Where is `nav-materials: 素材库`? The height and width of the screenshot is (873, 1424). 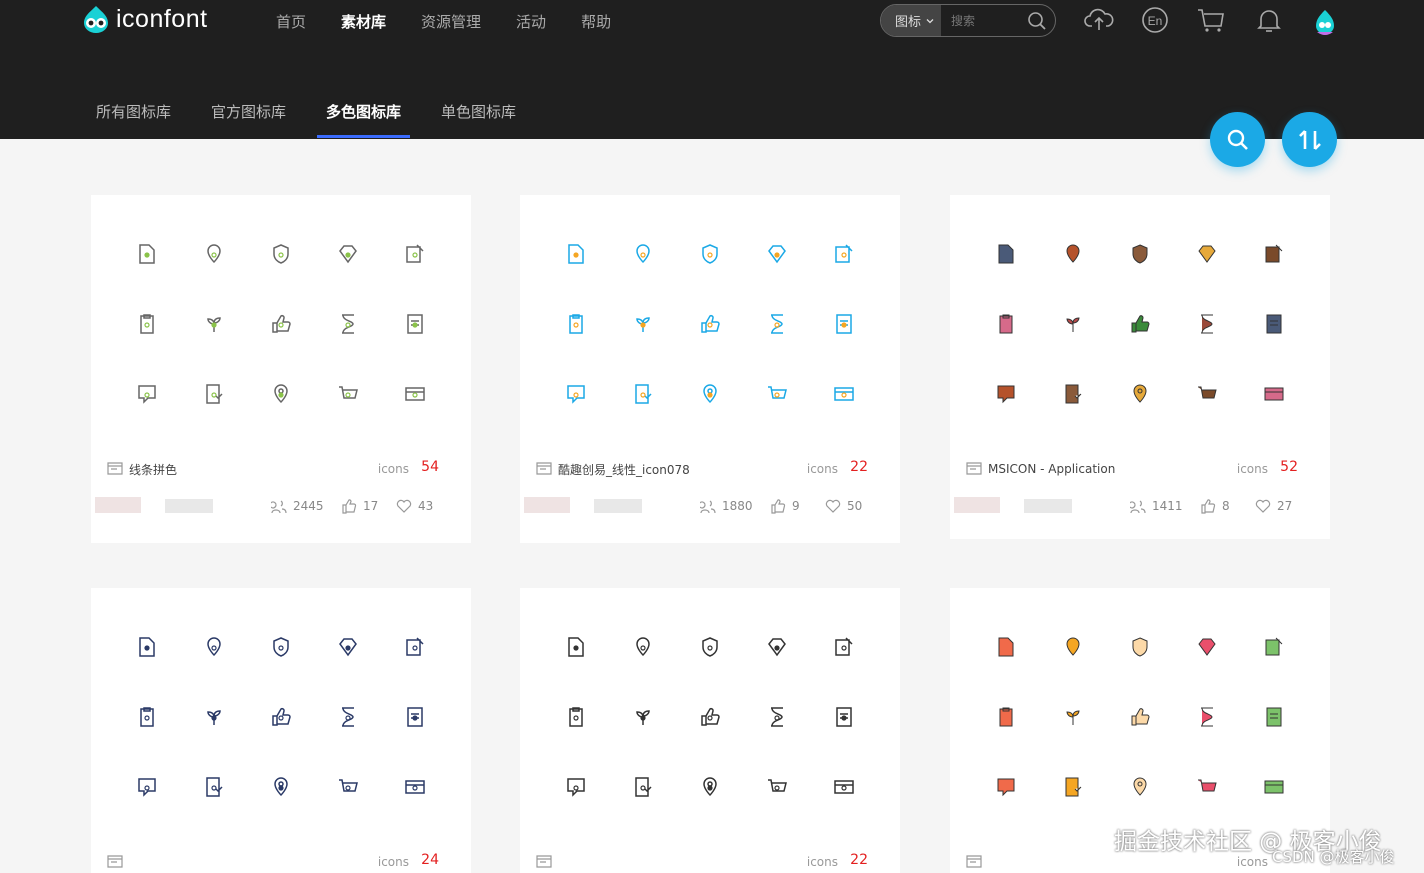 nav-materials: 素材库 is located at coordinates (363, 21).